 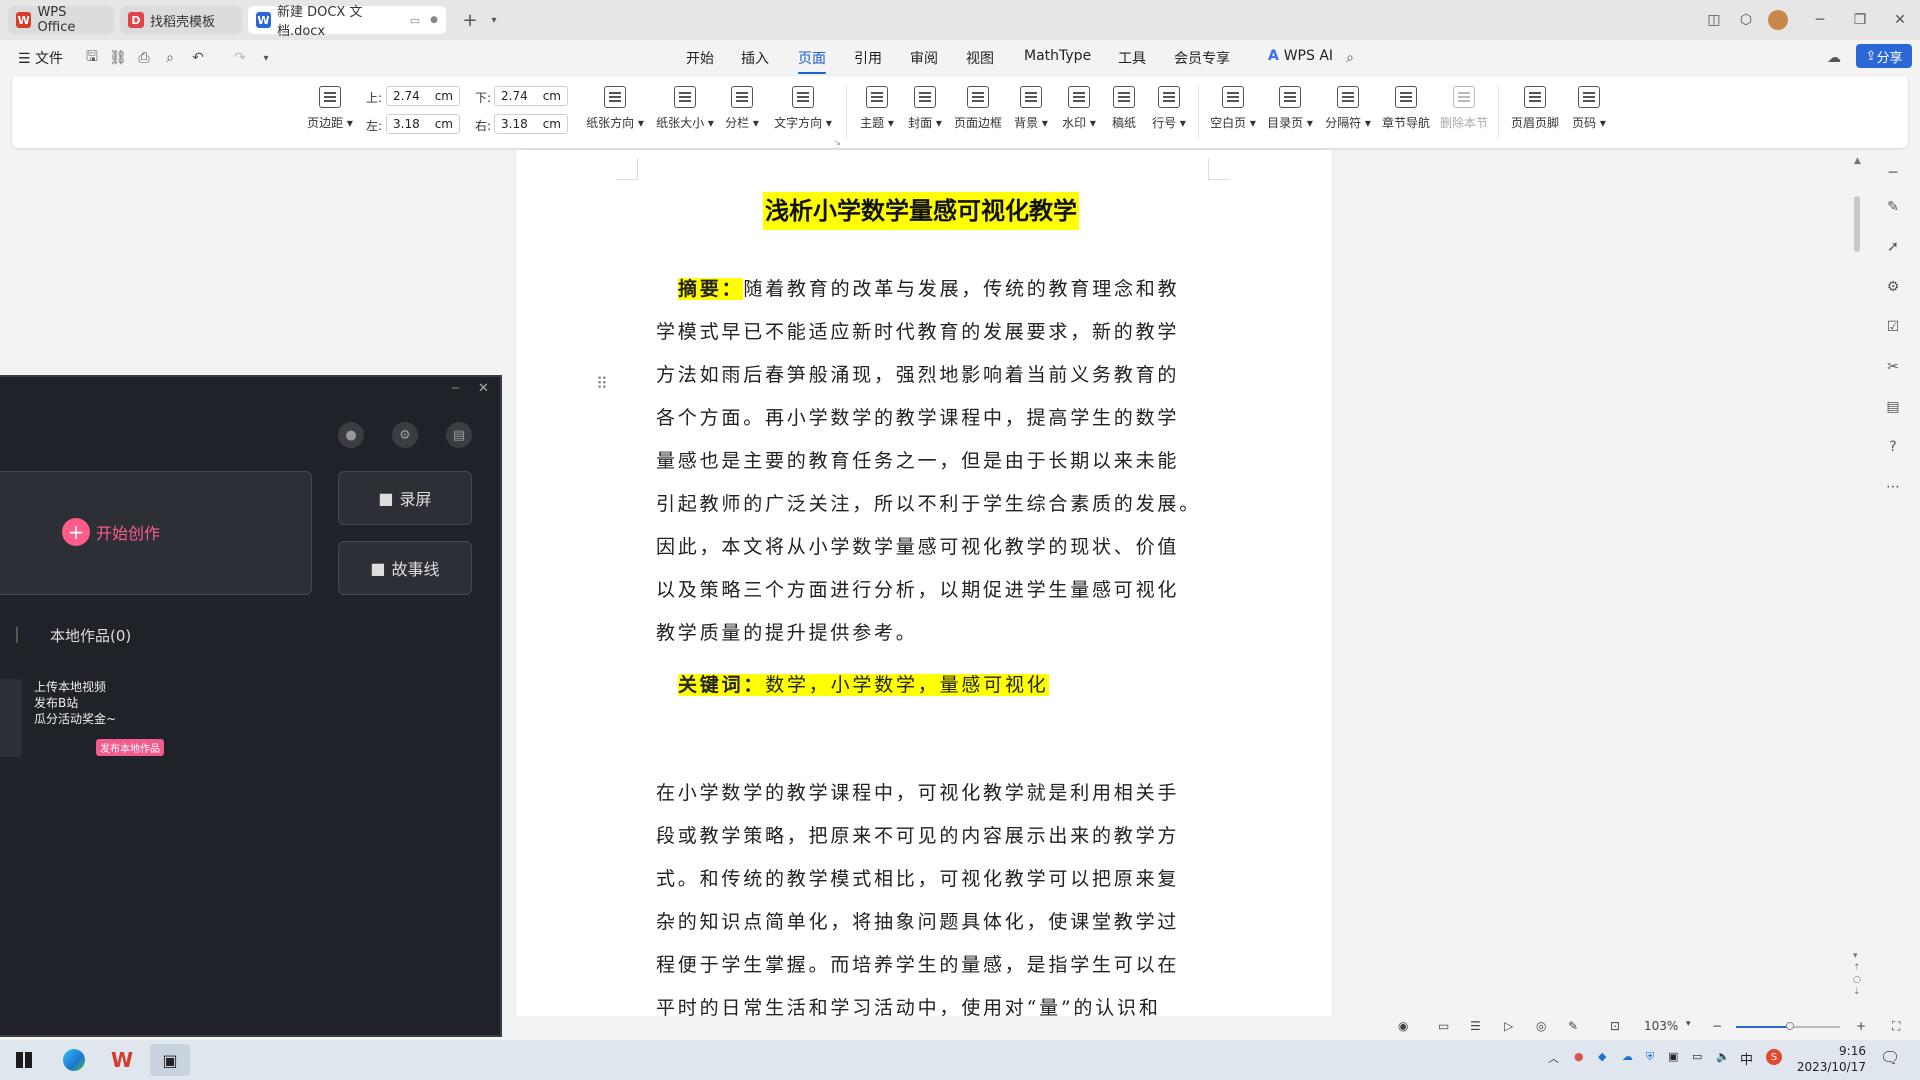 What do you see at coordinates (1893, 487) in the screenshot?
I see `more-icon: ⋯` at bounding box center [1893, 487].